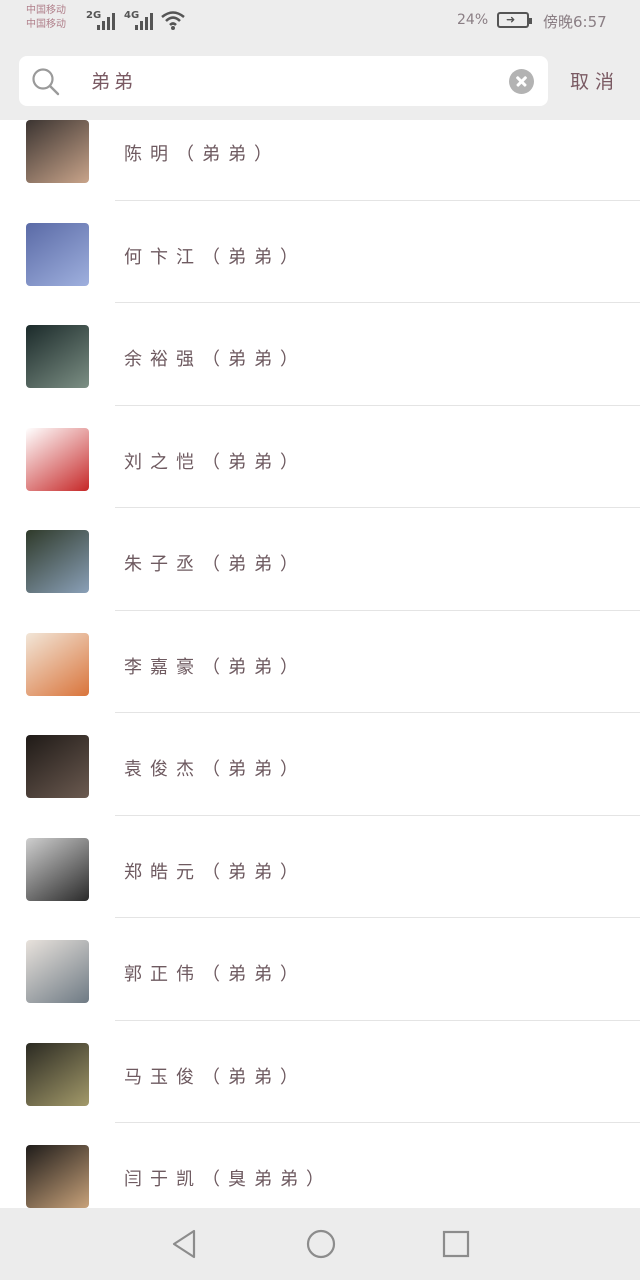 Image resolution: width=640 pixels, height=1280 pixels. What do you see at coordinates (215, 1077) in the screenshot?
I see `contact-name: 马玉俊（弟弟）` at bounding box center [215, 1077].